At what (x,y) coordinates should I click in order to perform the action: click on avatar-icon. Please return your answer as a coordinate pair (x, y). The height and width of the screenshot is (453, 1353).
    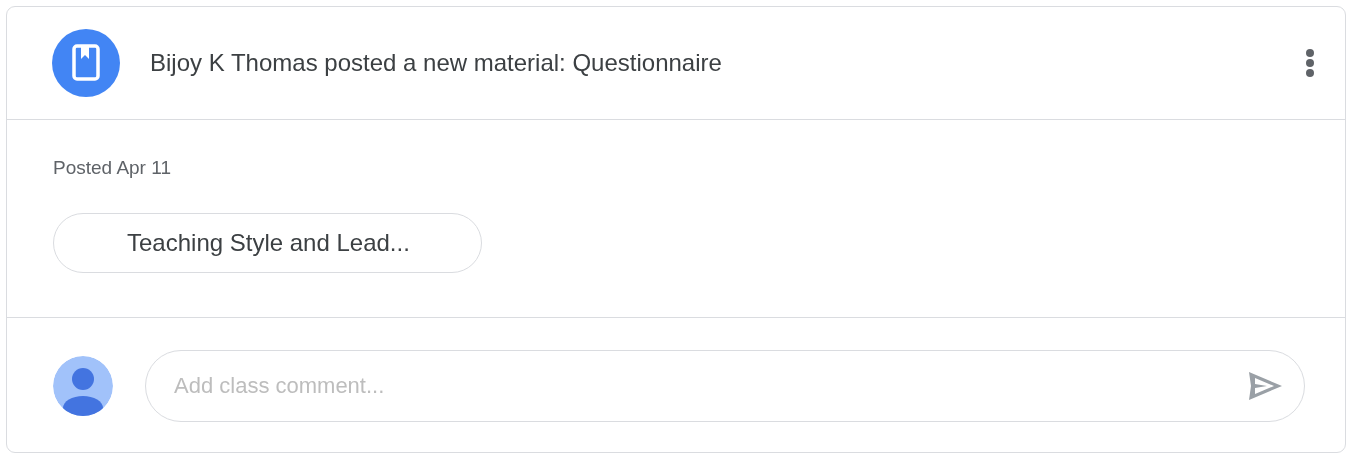
    Looking at the image, I should click on (83, 386).